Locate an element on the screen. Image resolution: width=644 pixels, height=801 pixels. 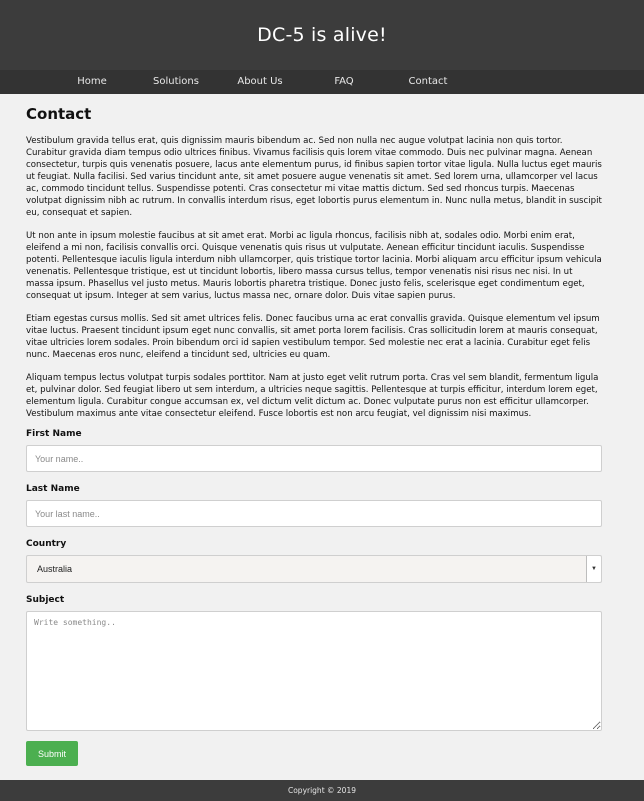
last-name-label: Last Name is located at coordinates (53, 489).